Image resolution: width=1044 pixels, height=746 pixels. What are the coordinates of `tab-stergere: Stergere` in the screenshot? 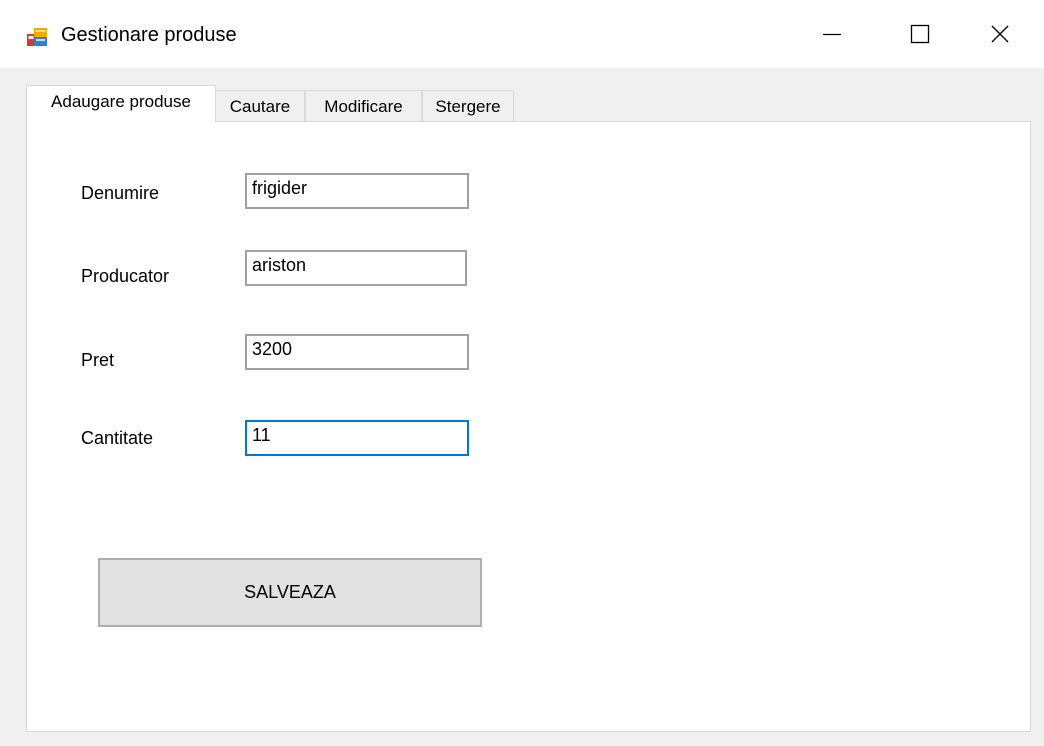 It's located at (468, 106).